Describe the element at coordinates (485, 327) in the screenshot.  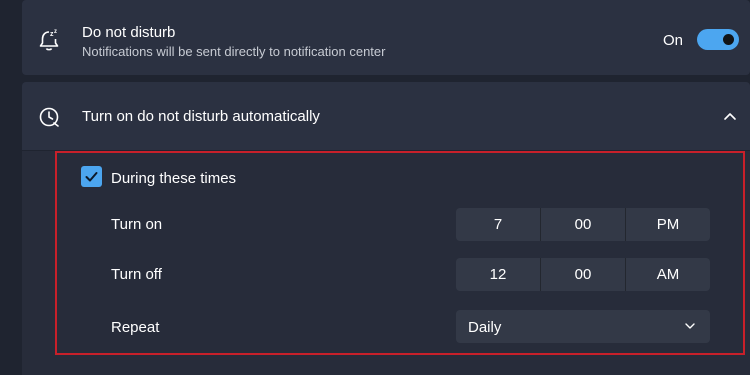
I see `repeat-value: Daily` at that location.